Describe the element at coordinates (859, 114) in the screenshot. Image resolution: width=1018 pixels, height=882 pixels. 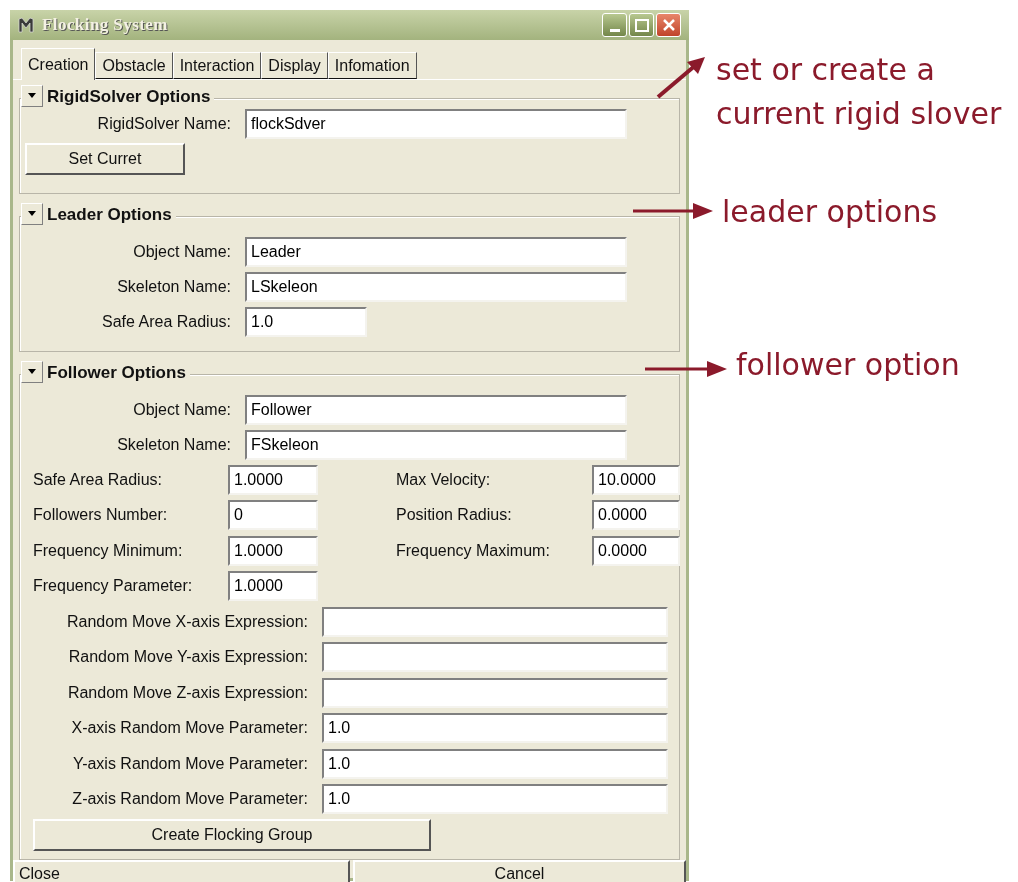
I see `annotation-text: current rigid slover` at that location.